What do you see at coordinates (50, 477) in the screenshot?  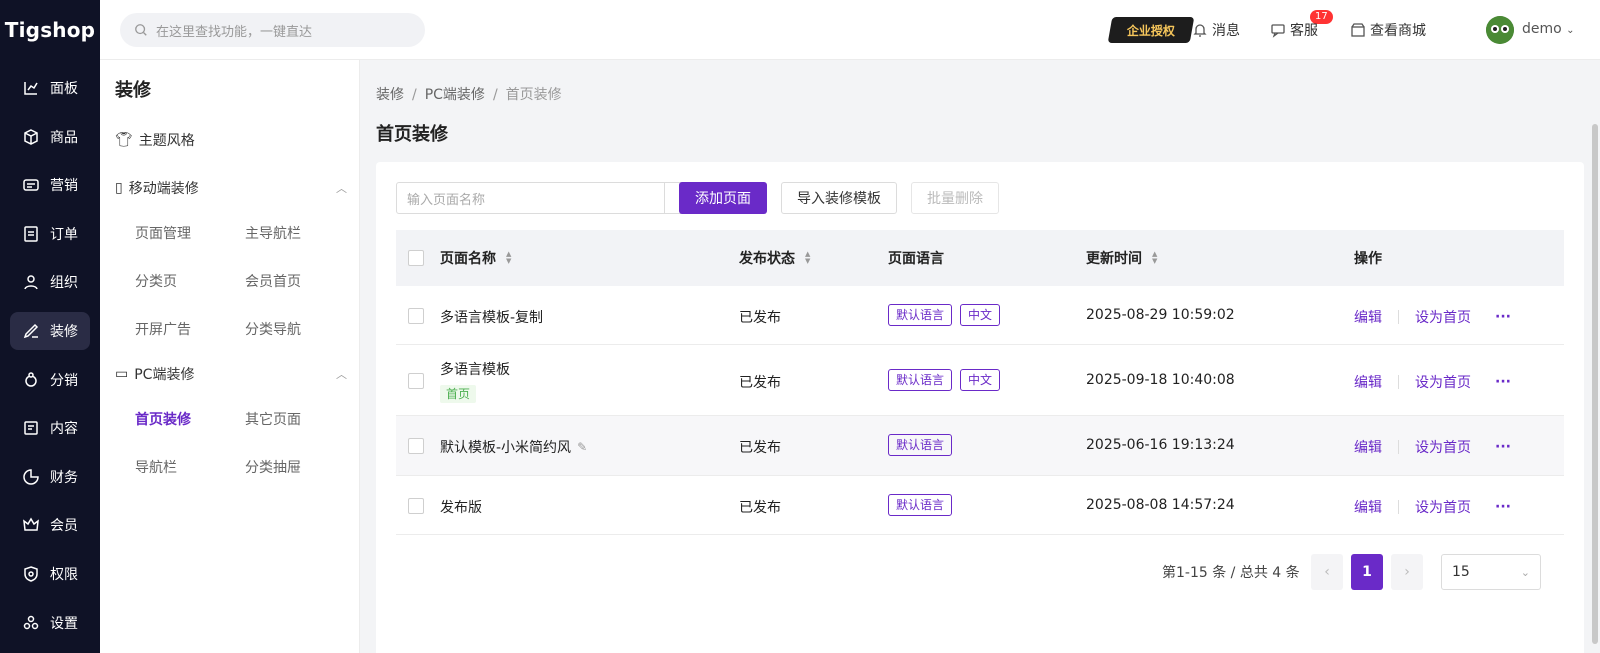 I see `nav-item: 财务` at bounding box center [50, 477].